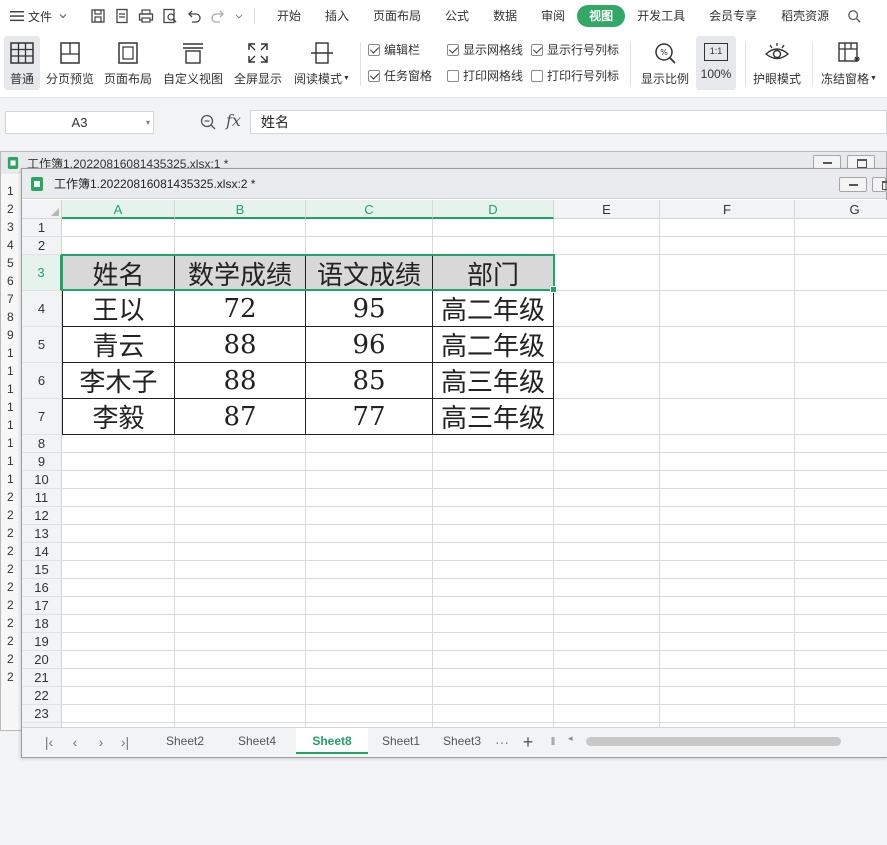 Image resolution: width=887 pixels, height=845 pixels. Describe the element at coordinates (485, 49) in the screenshot. I see `show-gridlines-checkbox: 显示网格线` at that location.